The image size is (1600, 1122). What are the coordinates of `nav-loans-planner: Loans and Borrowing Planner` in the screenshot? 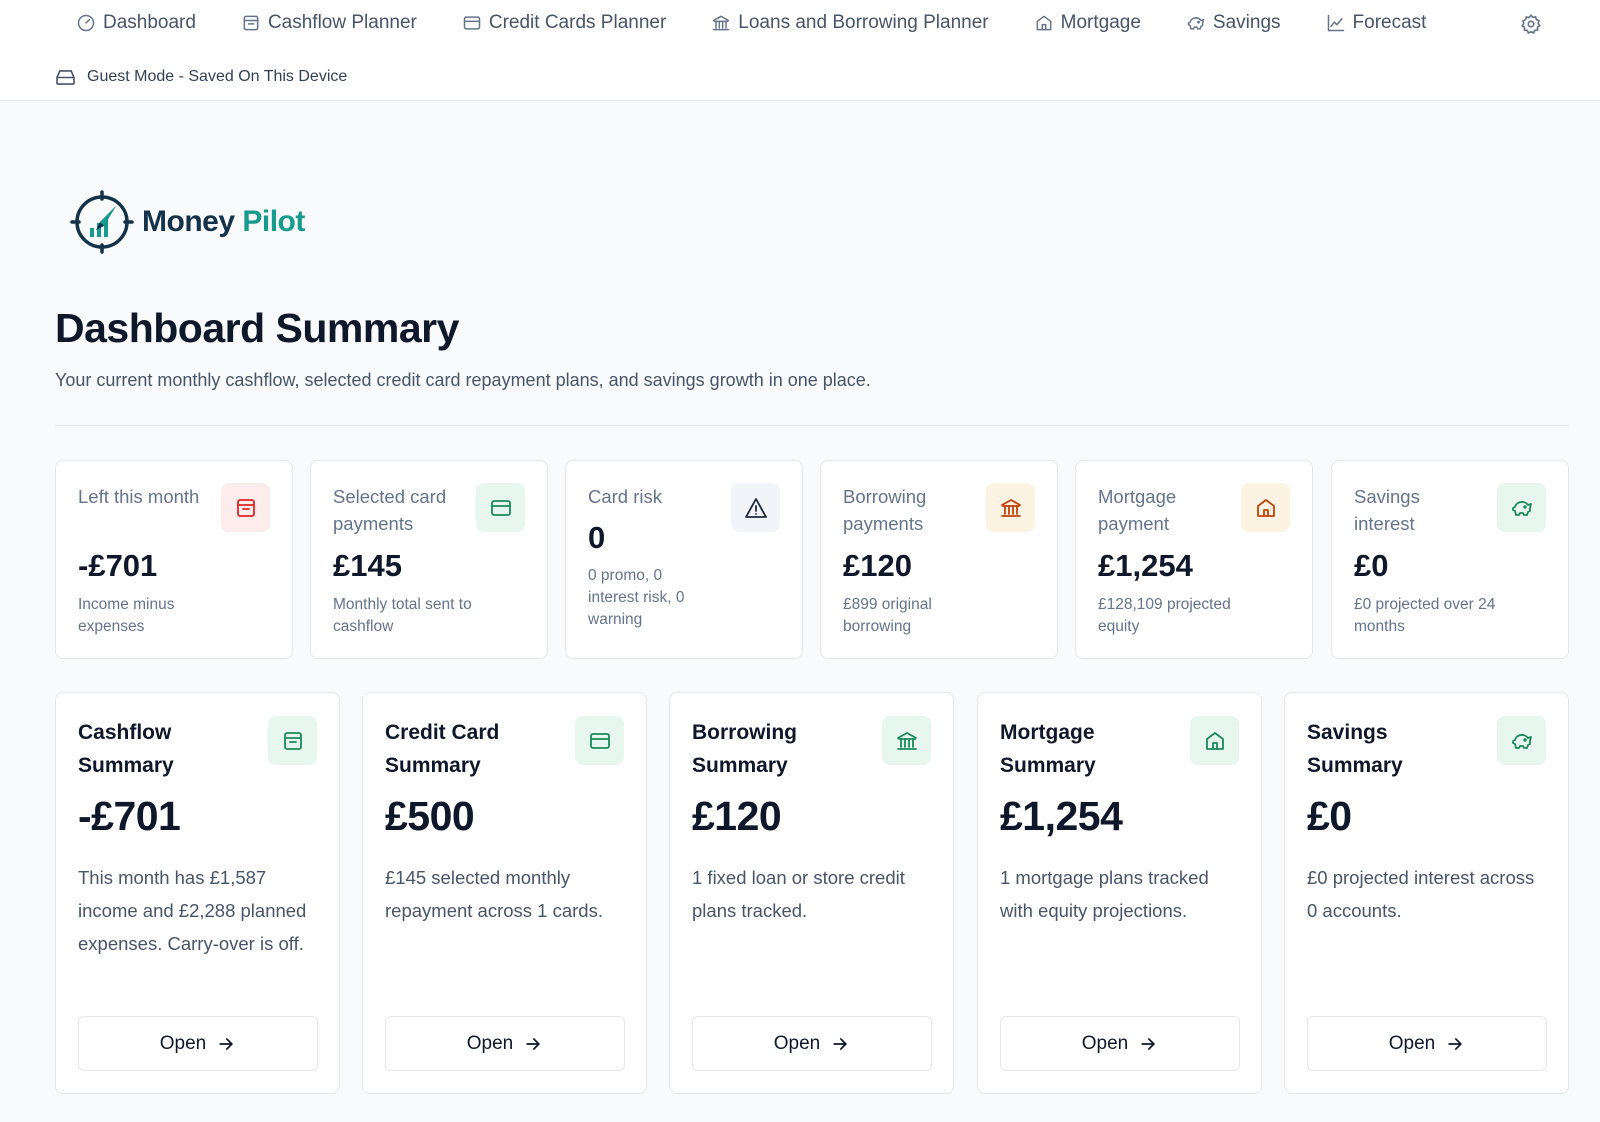 It's located at (850, 23).